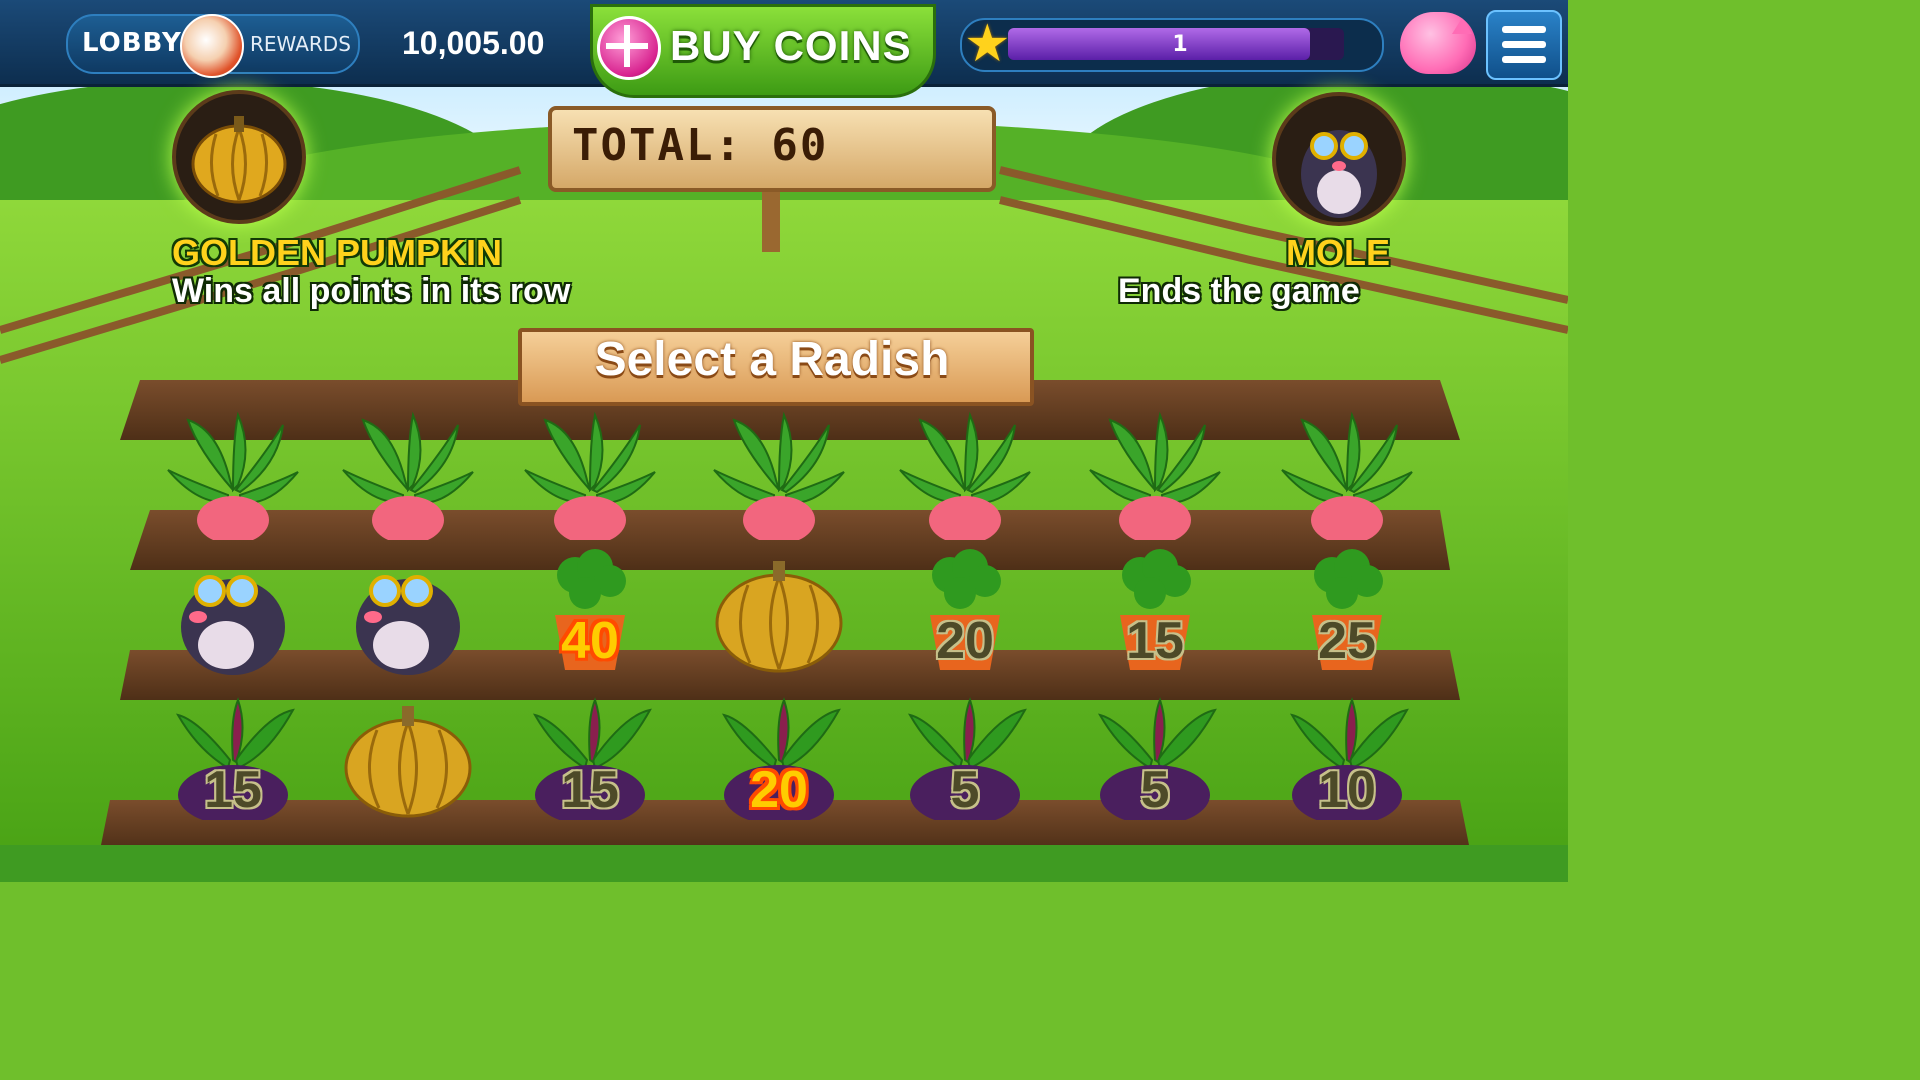 The width and height of the screenshot is (1920, 1080). Describe the element at coordinates (1347, 757) in the screenshot. I see `beet-tile: 10` at that location.